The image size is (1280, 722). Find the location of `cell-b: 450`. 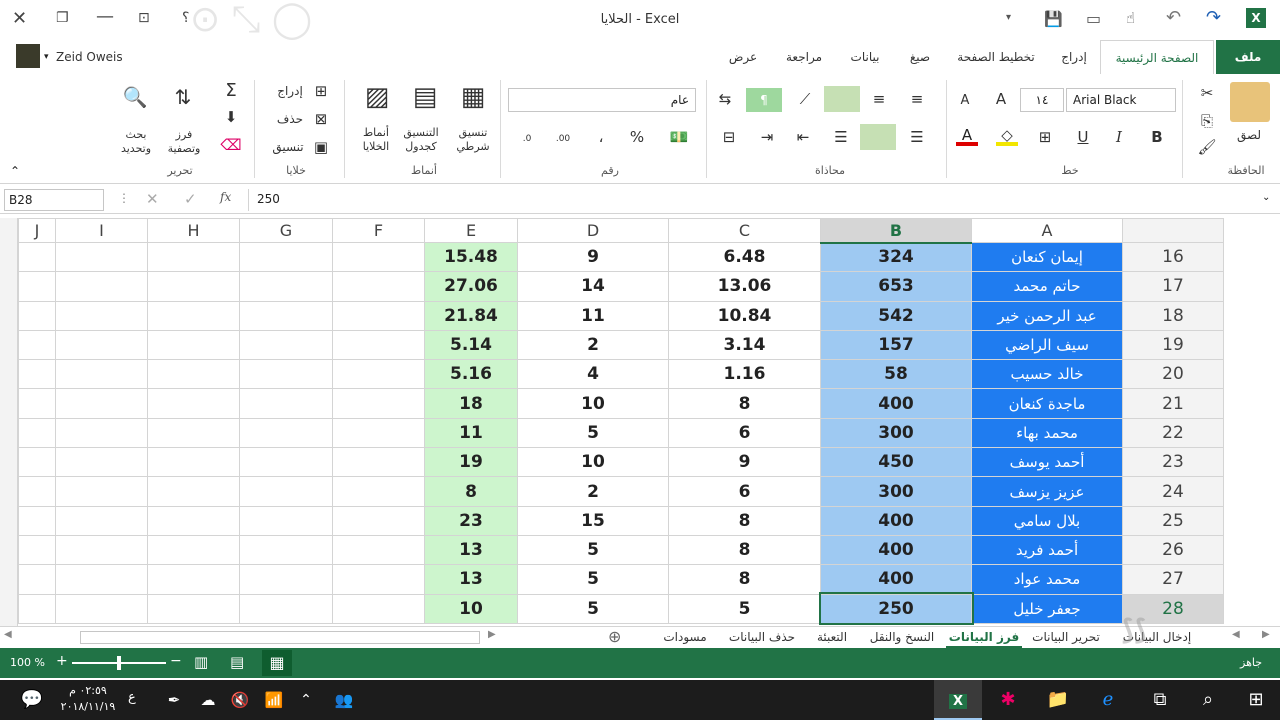

cell-b: 450 is located at coordinates (896, 462).